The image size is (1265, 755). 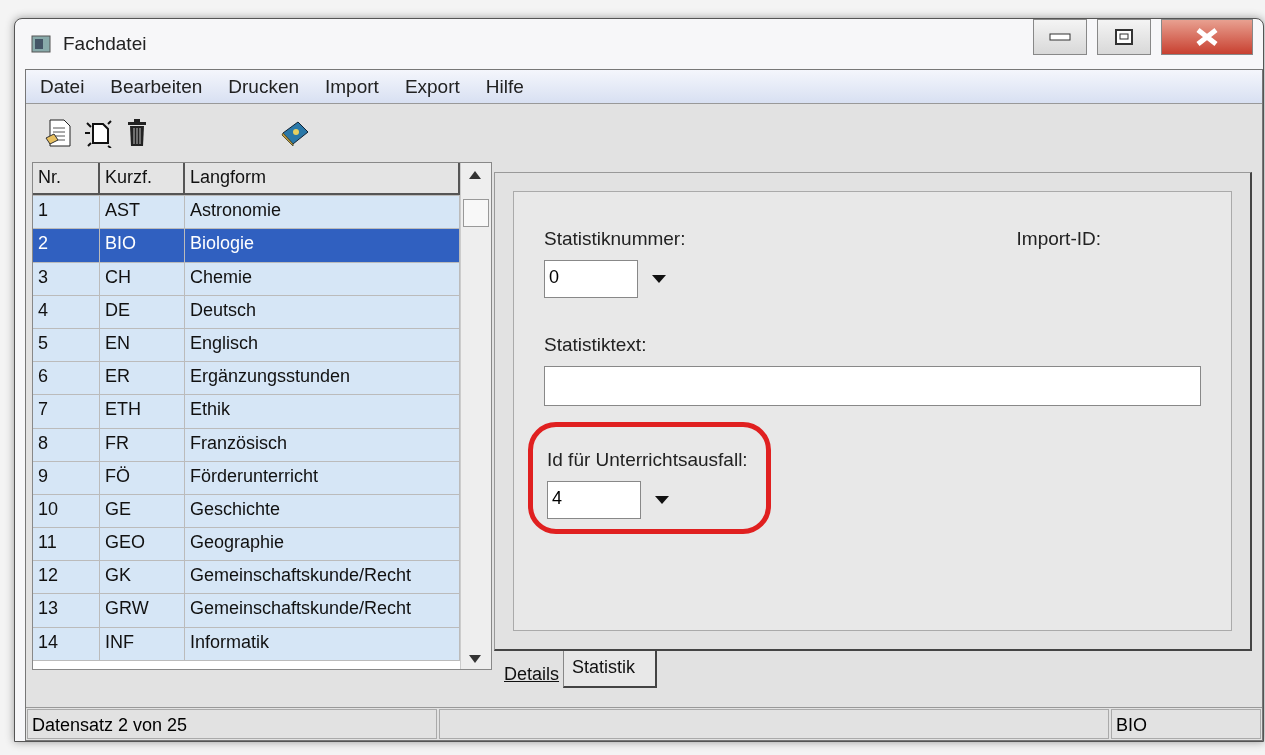 I want to click on new-document-icon, so click(x=99, y=133).